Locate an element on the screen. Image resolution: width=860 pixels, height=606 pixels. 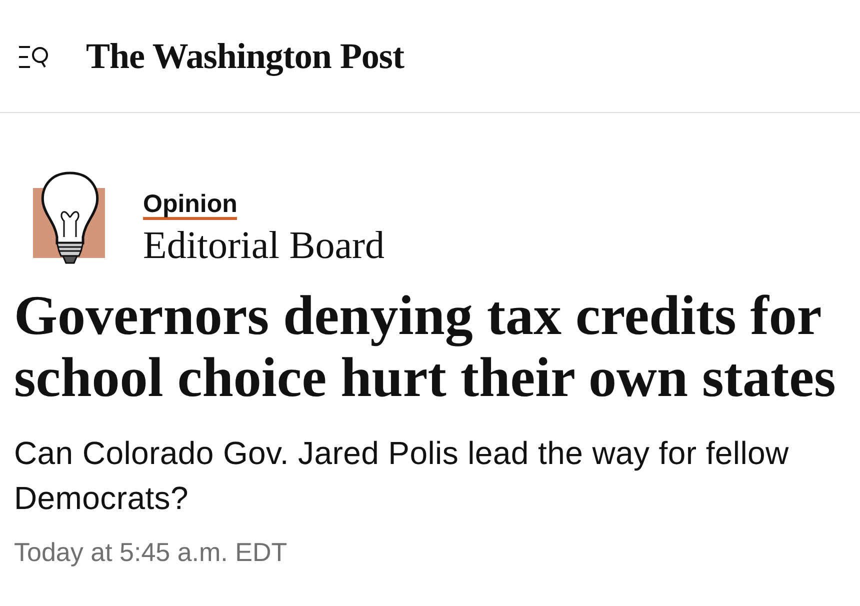
author-link: Editorial Board is located at coordinates (264, 246).